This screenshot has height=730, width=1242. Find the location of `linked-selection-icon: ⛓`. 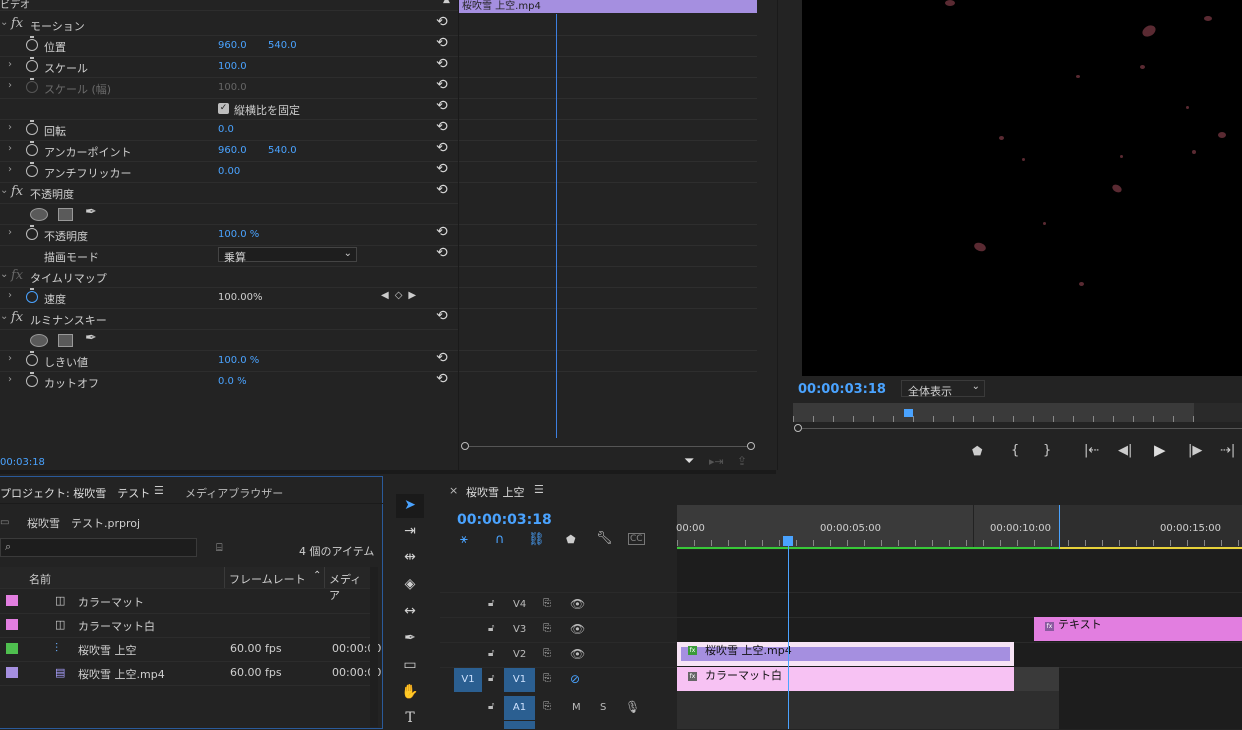

linked-selection-icon: ⛓ is located at coordinates (536, 539).